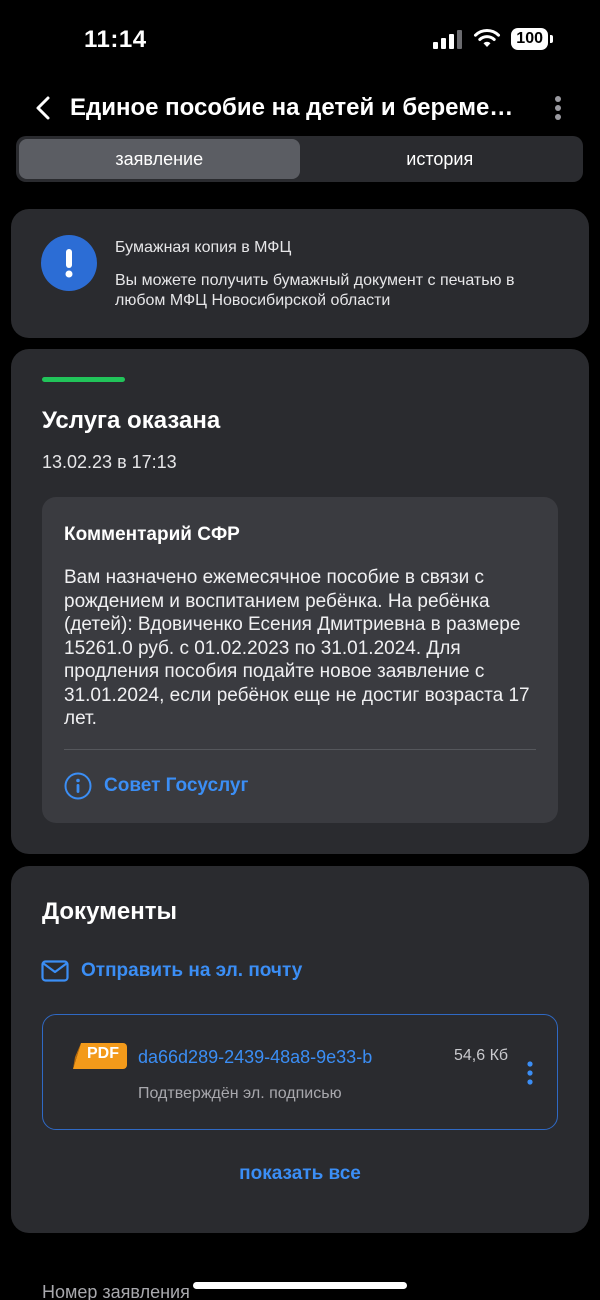  What do you see at coordinates (203, 247) in the screenshot?
I see `notice-title: Бумажная копия в МФЦ` at bounding box center [203, 247].